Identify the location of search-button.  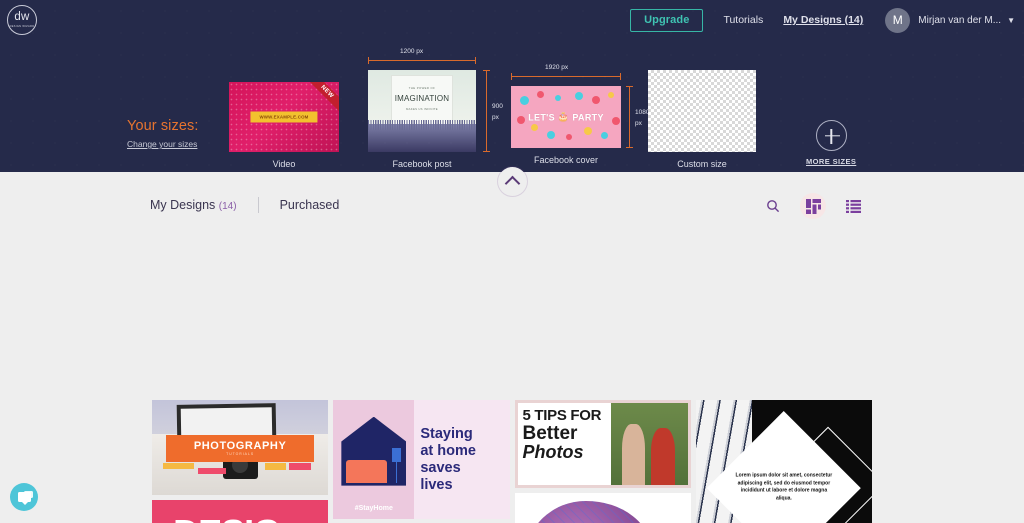
(773, 206).